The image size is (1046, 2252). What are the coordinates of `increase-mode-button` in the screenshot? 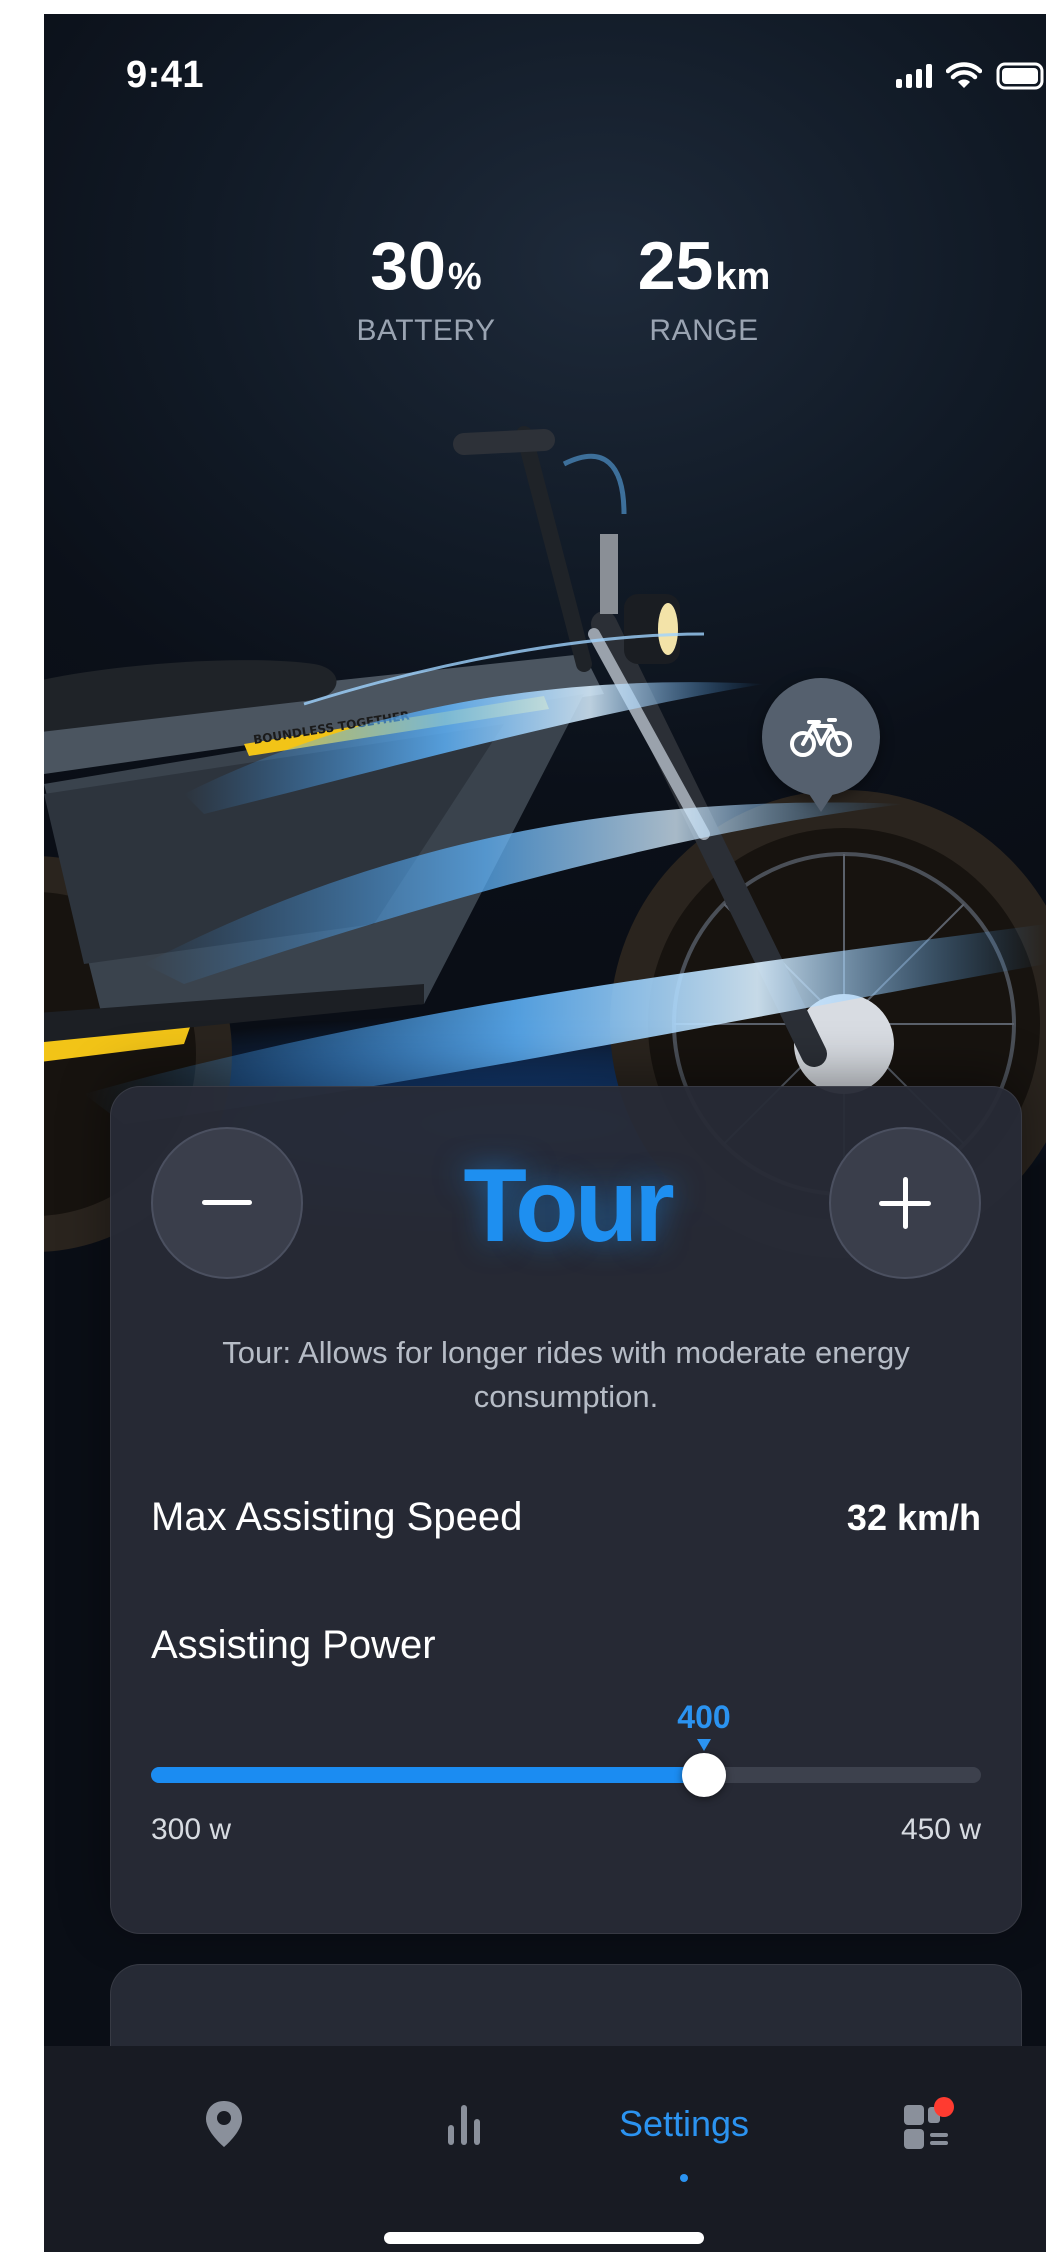 It's located at (905, 1203).